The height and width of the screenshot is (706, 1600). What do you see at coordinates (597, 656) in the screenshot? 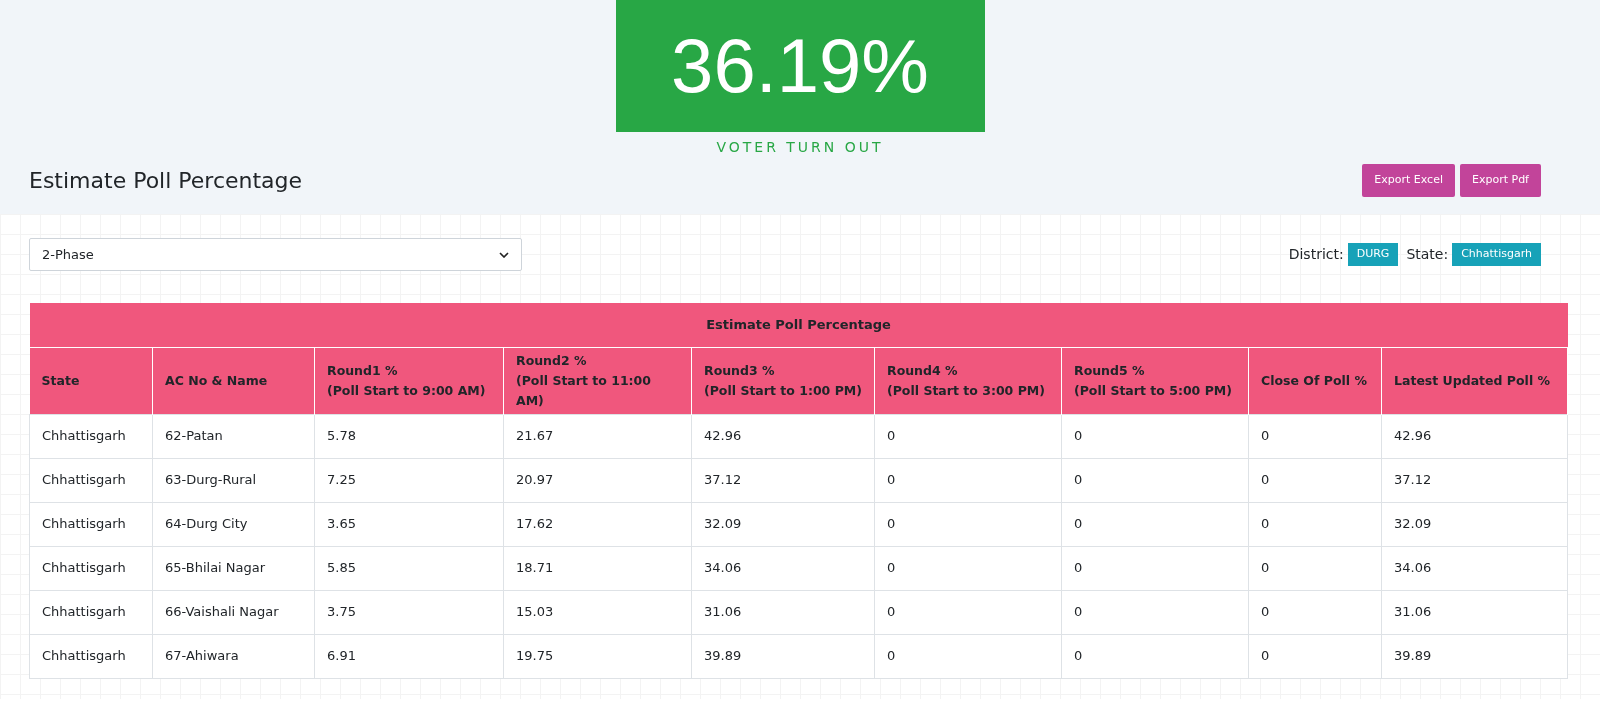
I see `table-cell: 19.75` at bounding box center [597, 656].